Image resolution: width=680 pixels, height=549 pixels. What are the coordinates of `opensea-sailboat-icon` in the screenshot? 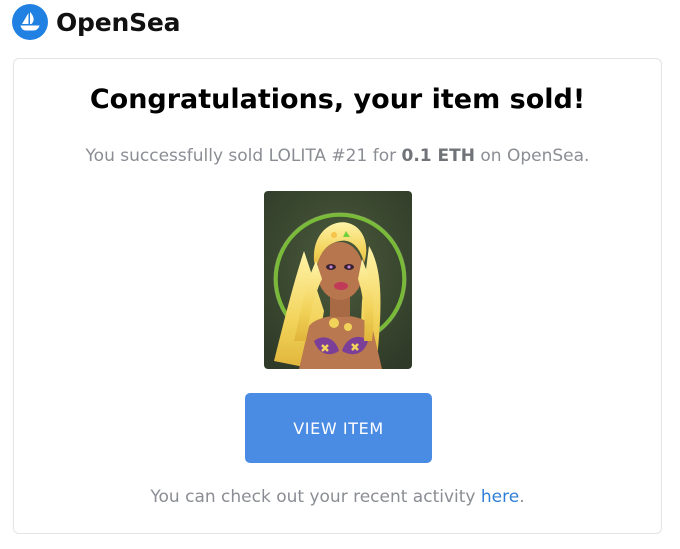 It's located at (30, 21).